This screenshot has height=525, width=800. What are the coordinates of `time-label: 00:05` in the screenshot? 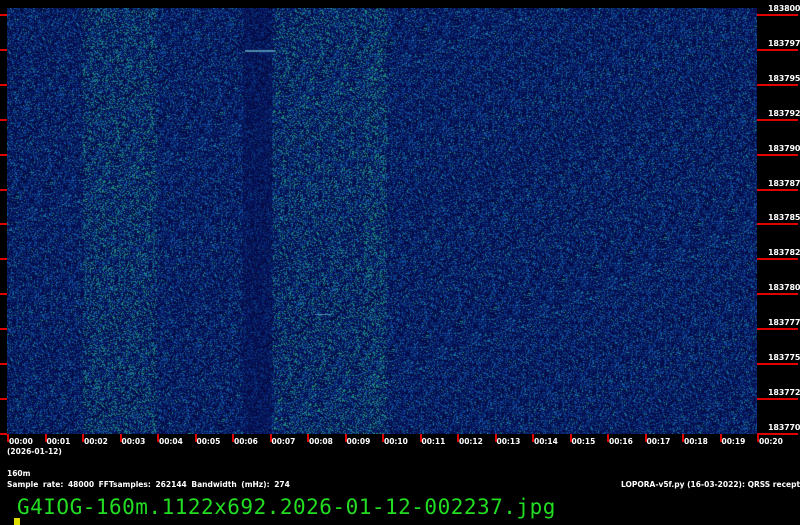 It's located at (208, 441).